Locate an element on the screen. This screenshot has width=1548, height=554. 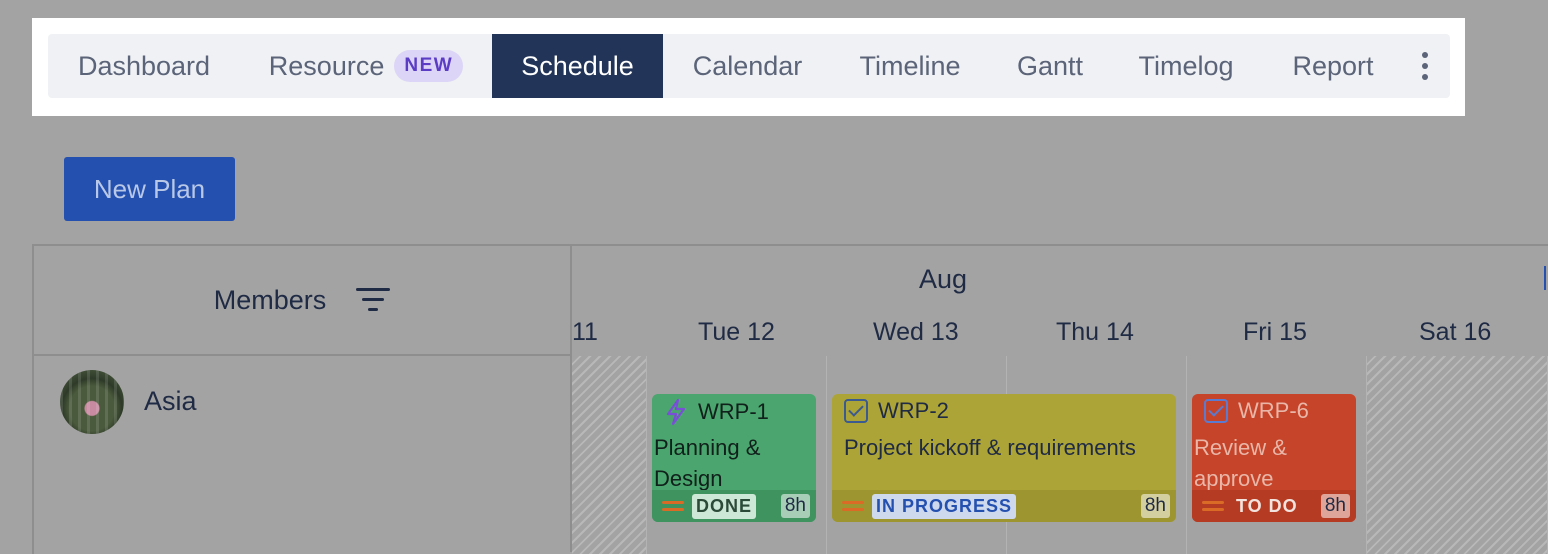
tab-label: Timelog is located at coordinates (1186, 65).